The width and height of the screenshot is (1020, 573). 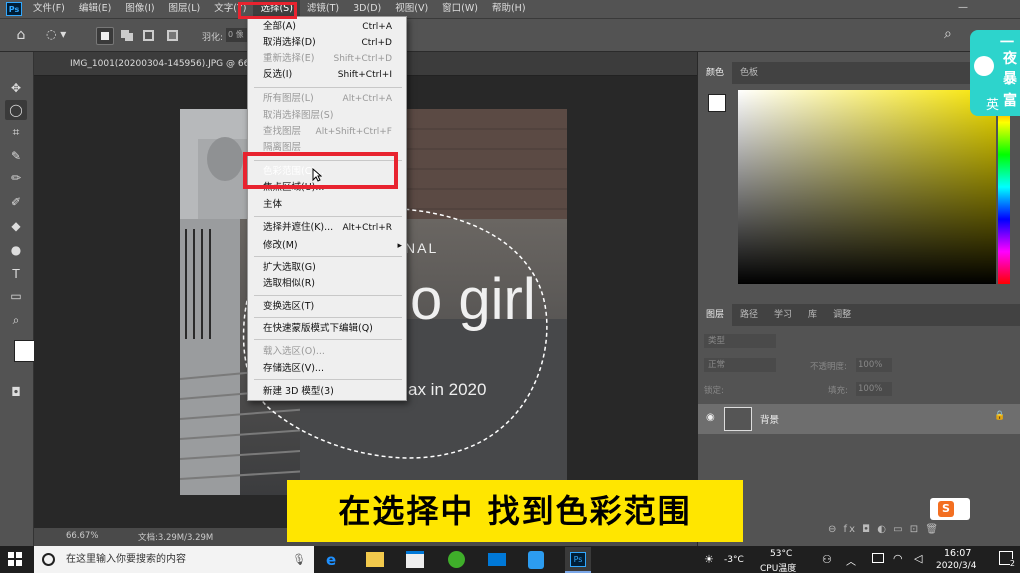 What do you see at coordinates (16, 250) in the screenshot?
I see `dodge-tool-icon: ●` at bounding box center [16, 250].